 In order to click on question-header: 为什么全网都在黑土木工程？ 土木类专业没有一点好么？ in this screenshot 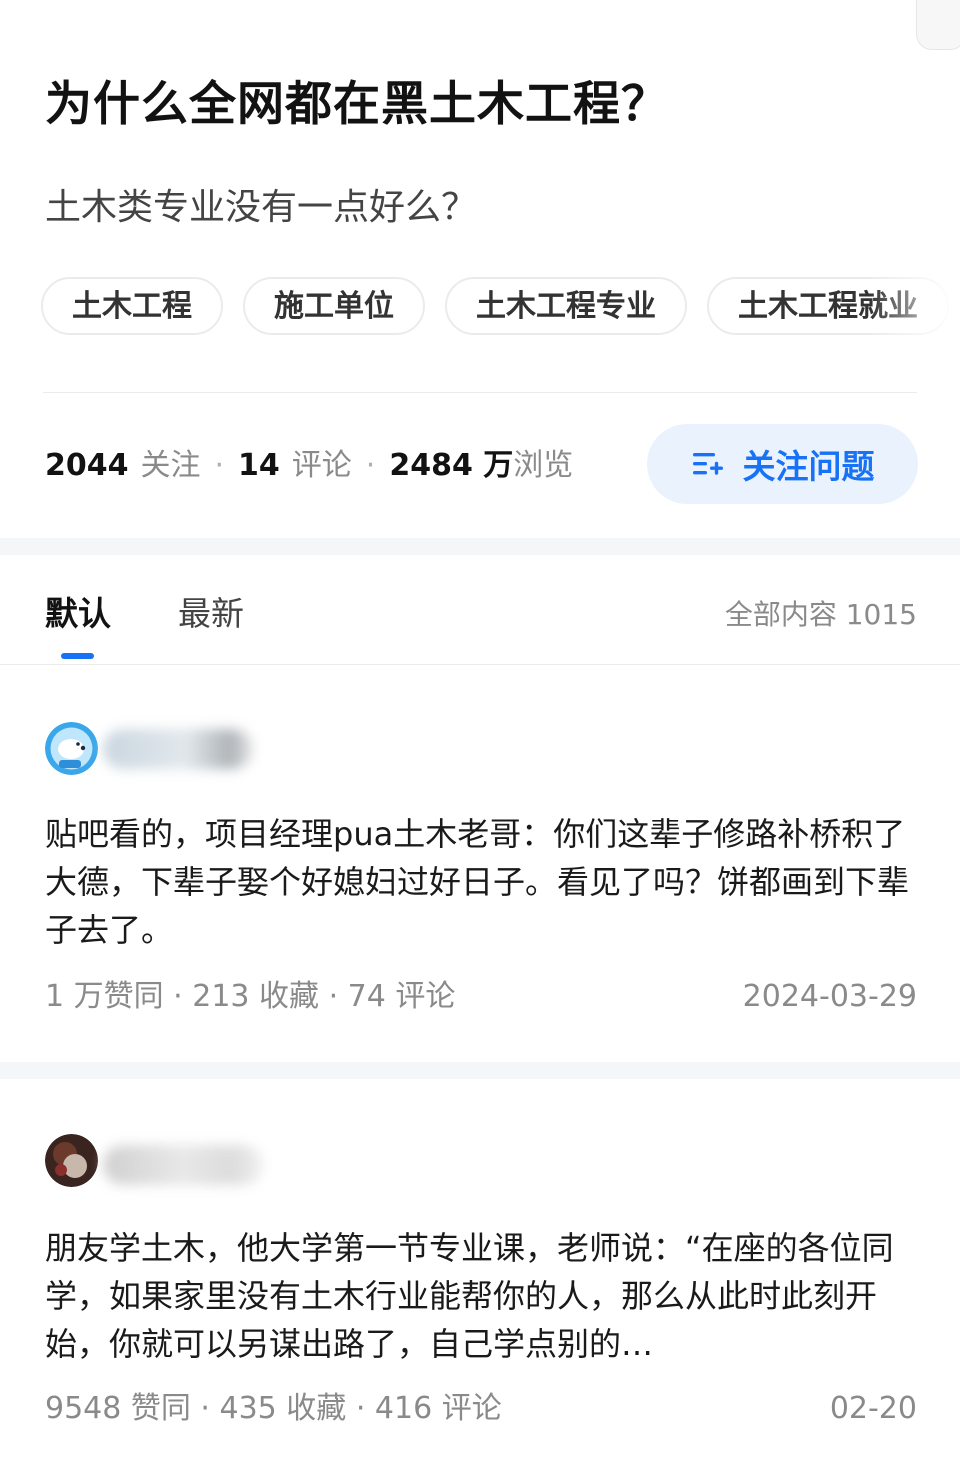, I will do `click(485, 150)`.